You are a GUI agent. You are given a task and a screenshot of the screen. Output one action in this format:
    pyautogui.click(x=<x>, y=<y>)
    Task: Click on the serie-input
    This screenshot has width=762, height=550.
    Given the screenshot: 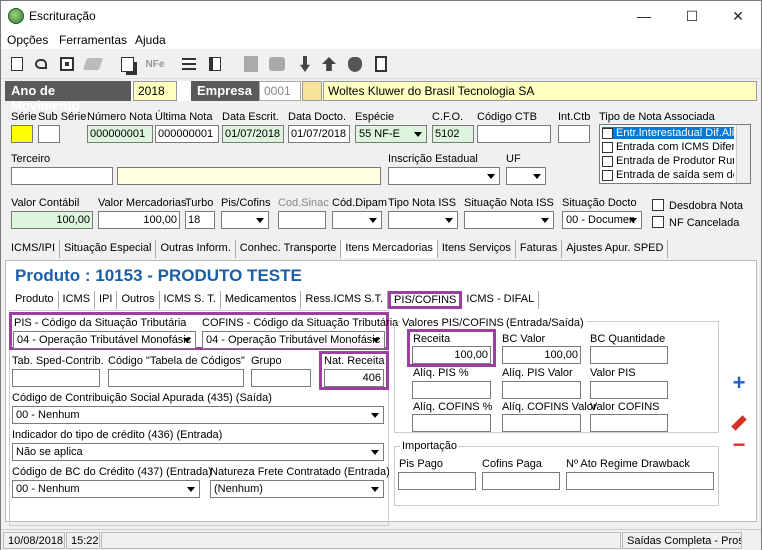 What is the action you would take?
    pyautogui.click(x=22, y=134)
    